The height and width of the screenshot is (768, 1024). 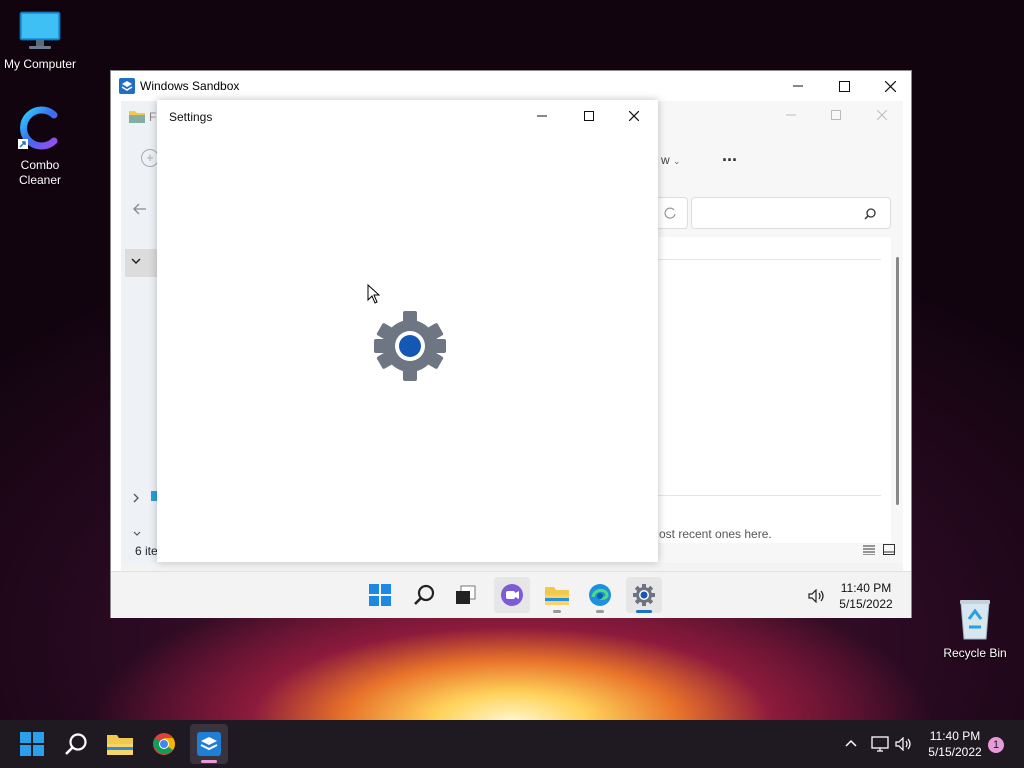 What do you see at coordinates (407, 116) in the screenshot?
I see `settings-title-bar: Settings` at bounding box center [407, 116].